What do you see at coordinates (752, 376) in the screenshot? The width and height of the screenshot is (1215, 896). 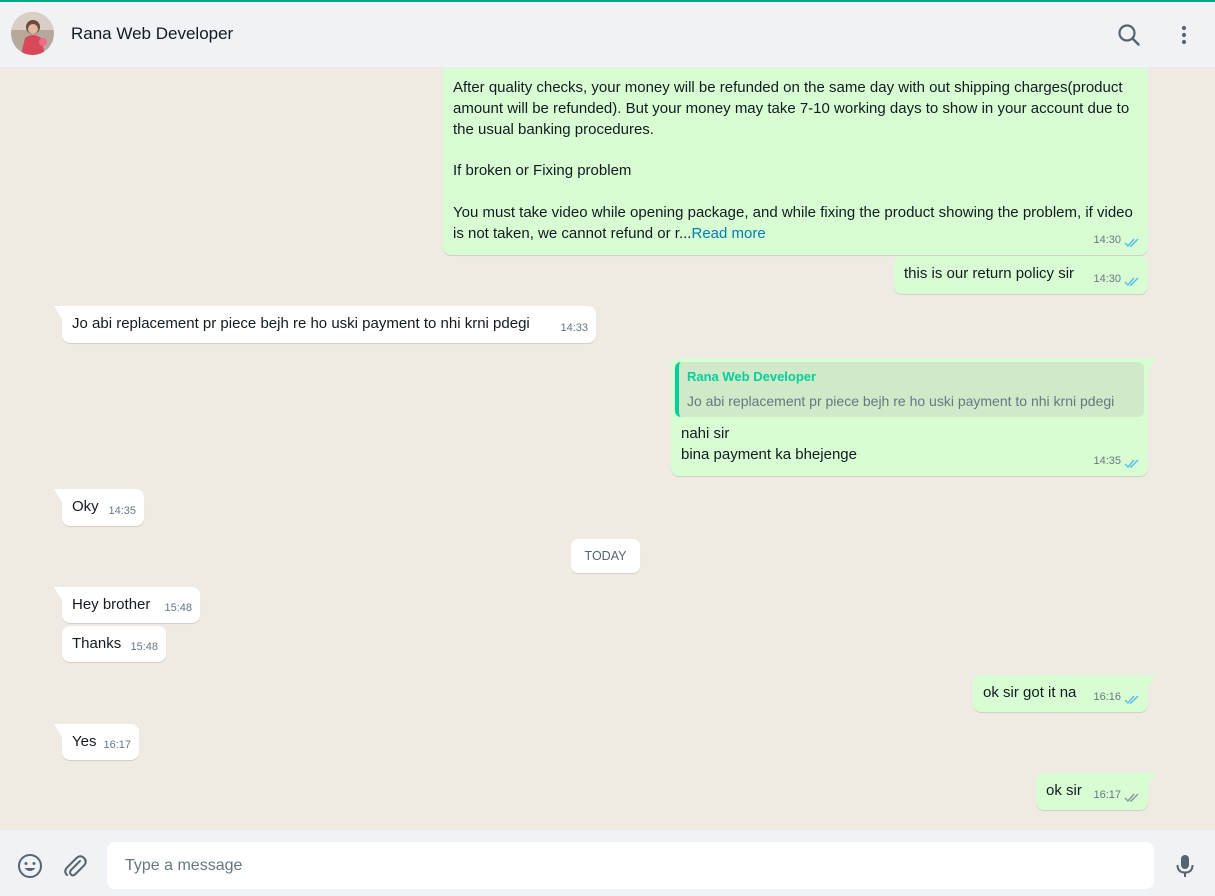 I see `quoted-author: Rana Web Developer` at bounding box center [752, 376].